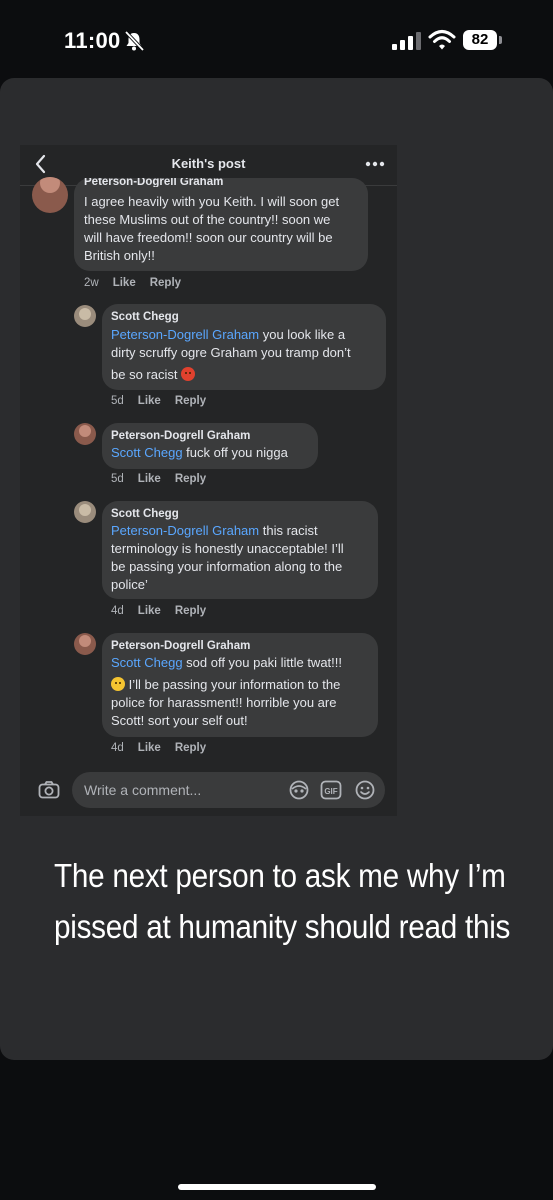 Image resolution: width=553 pixels, height=1200 pixels. What do you see at coordinates (118, 684) in the screenshot?
I see `worried-face-emoji` at bounding box center [118, 684].